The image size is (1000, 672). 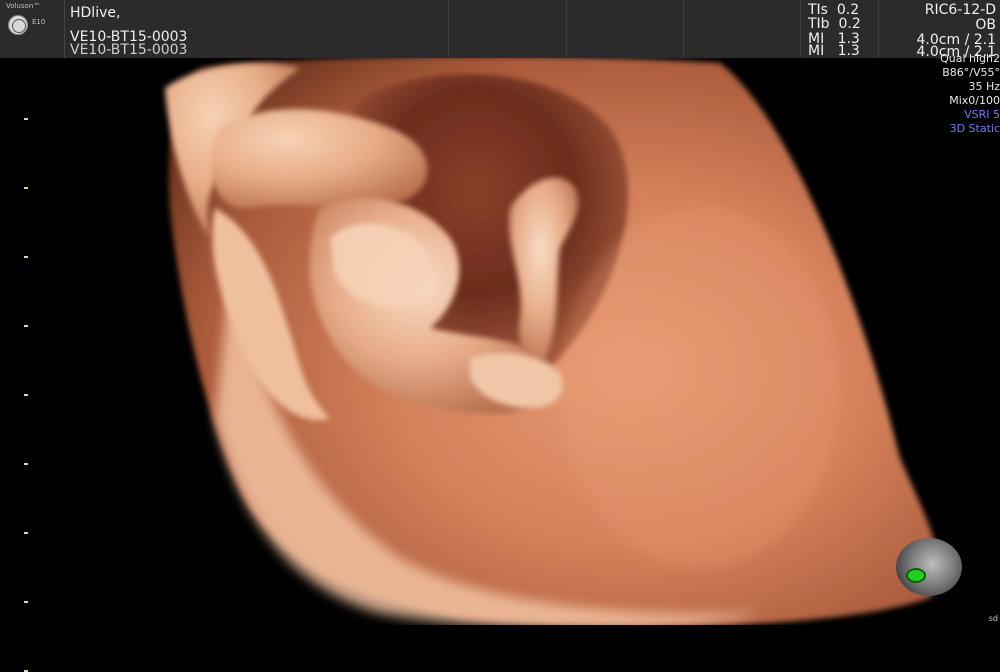 What do you see at coordinates (942, 30) in the screenshot?
I see `probe-info: RIC6-12-D OB 4.0cm / 2.1 4.0cm / 2.1` at bounding box center [942, 30].